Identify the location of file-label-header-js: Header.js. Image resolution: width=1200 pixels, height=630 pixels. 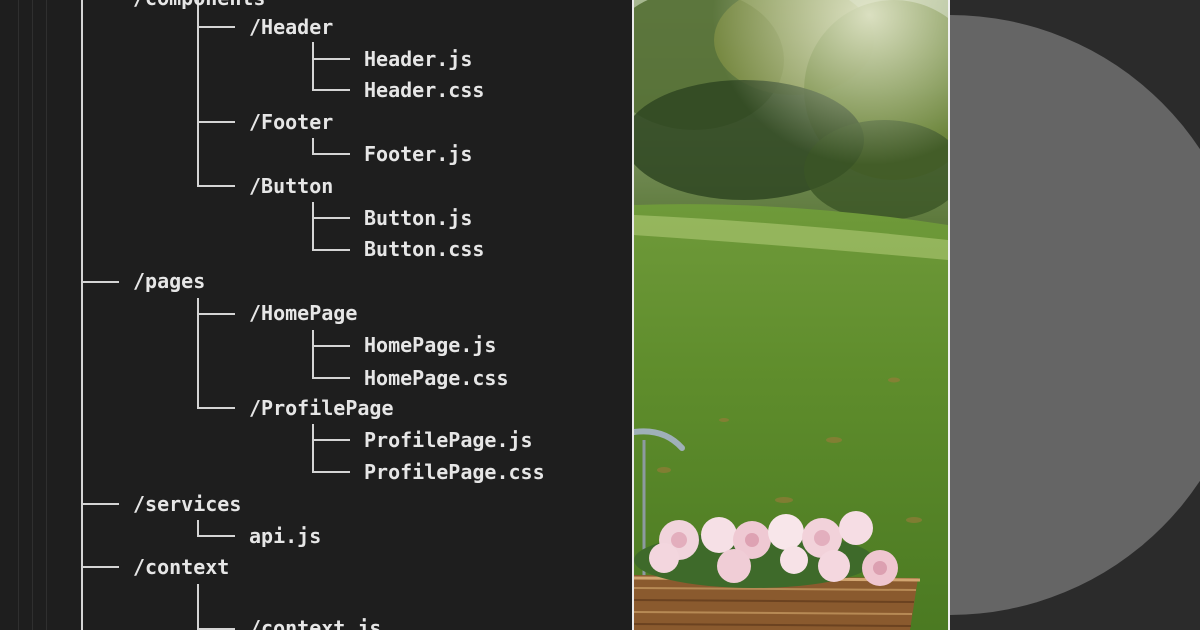
(418, 59).